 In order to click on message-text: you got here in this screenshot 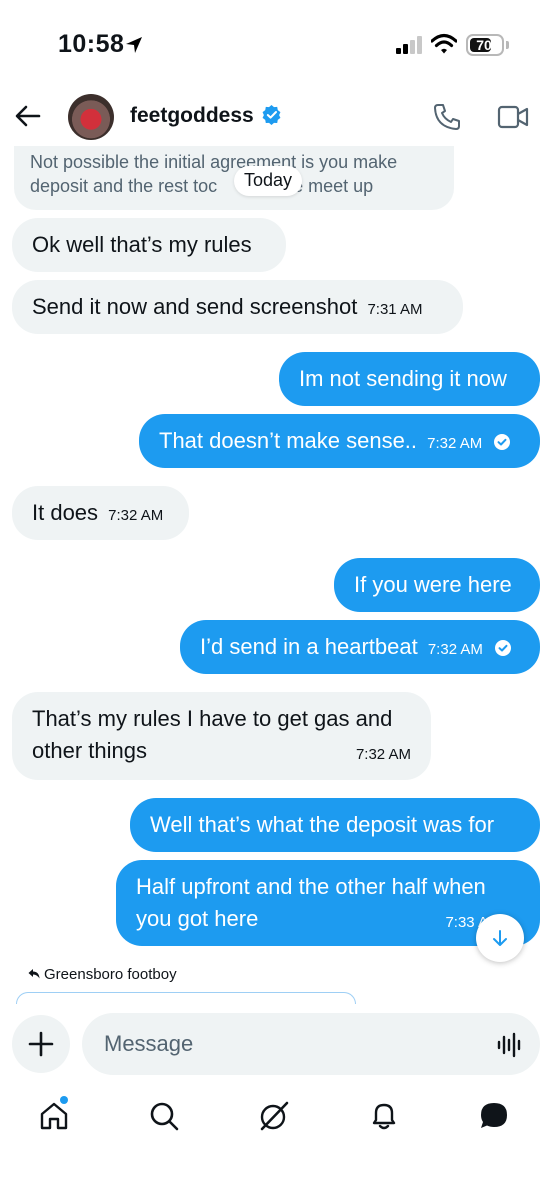, I will do `click(197, 918)`.